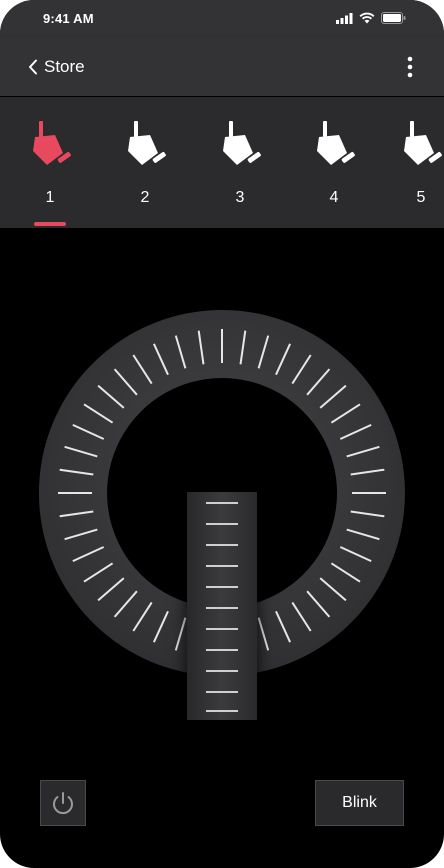  I want to click on battery-icon, so click(393, 18).